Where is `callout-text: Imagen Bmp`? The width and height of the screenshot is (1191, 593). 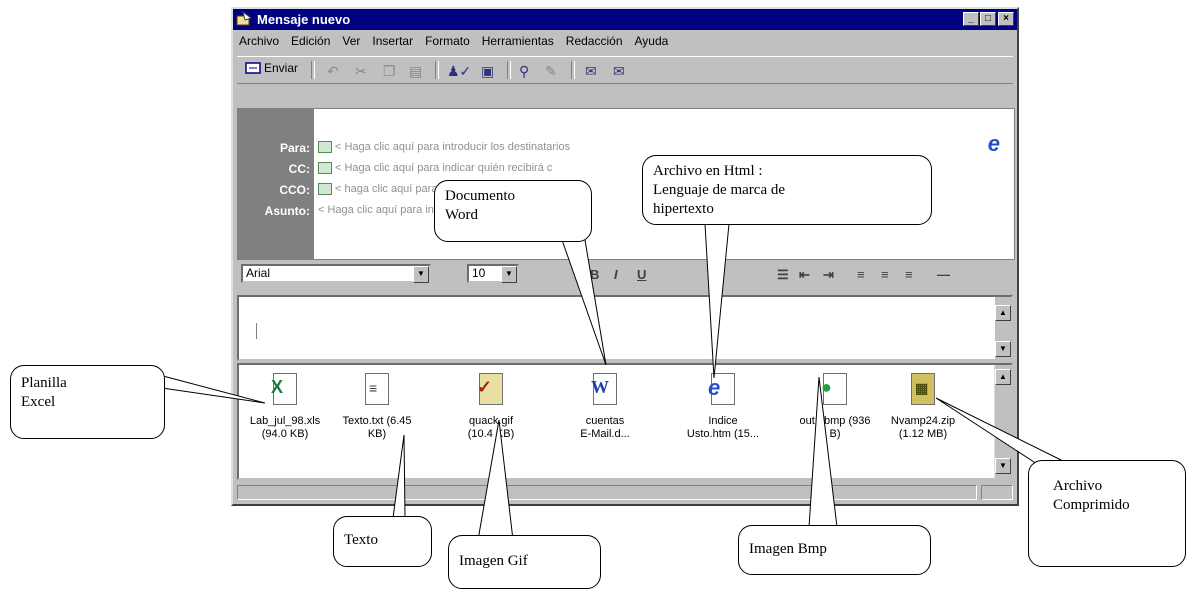 callout-text: Imagen Bmp is located at coordinates (788, 549).